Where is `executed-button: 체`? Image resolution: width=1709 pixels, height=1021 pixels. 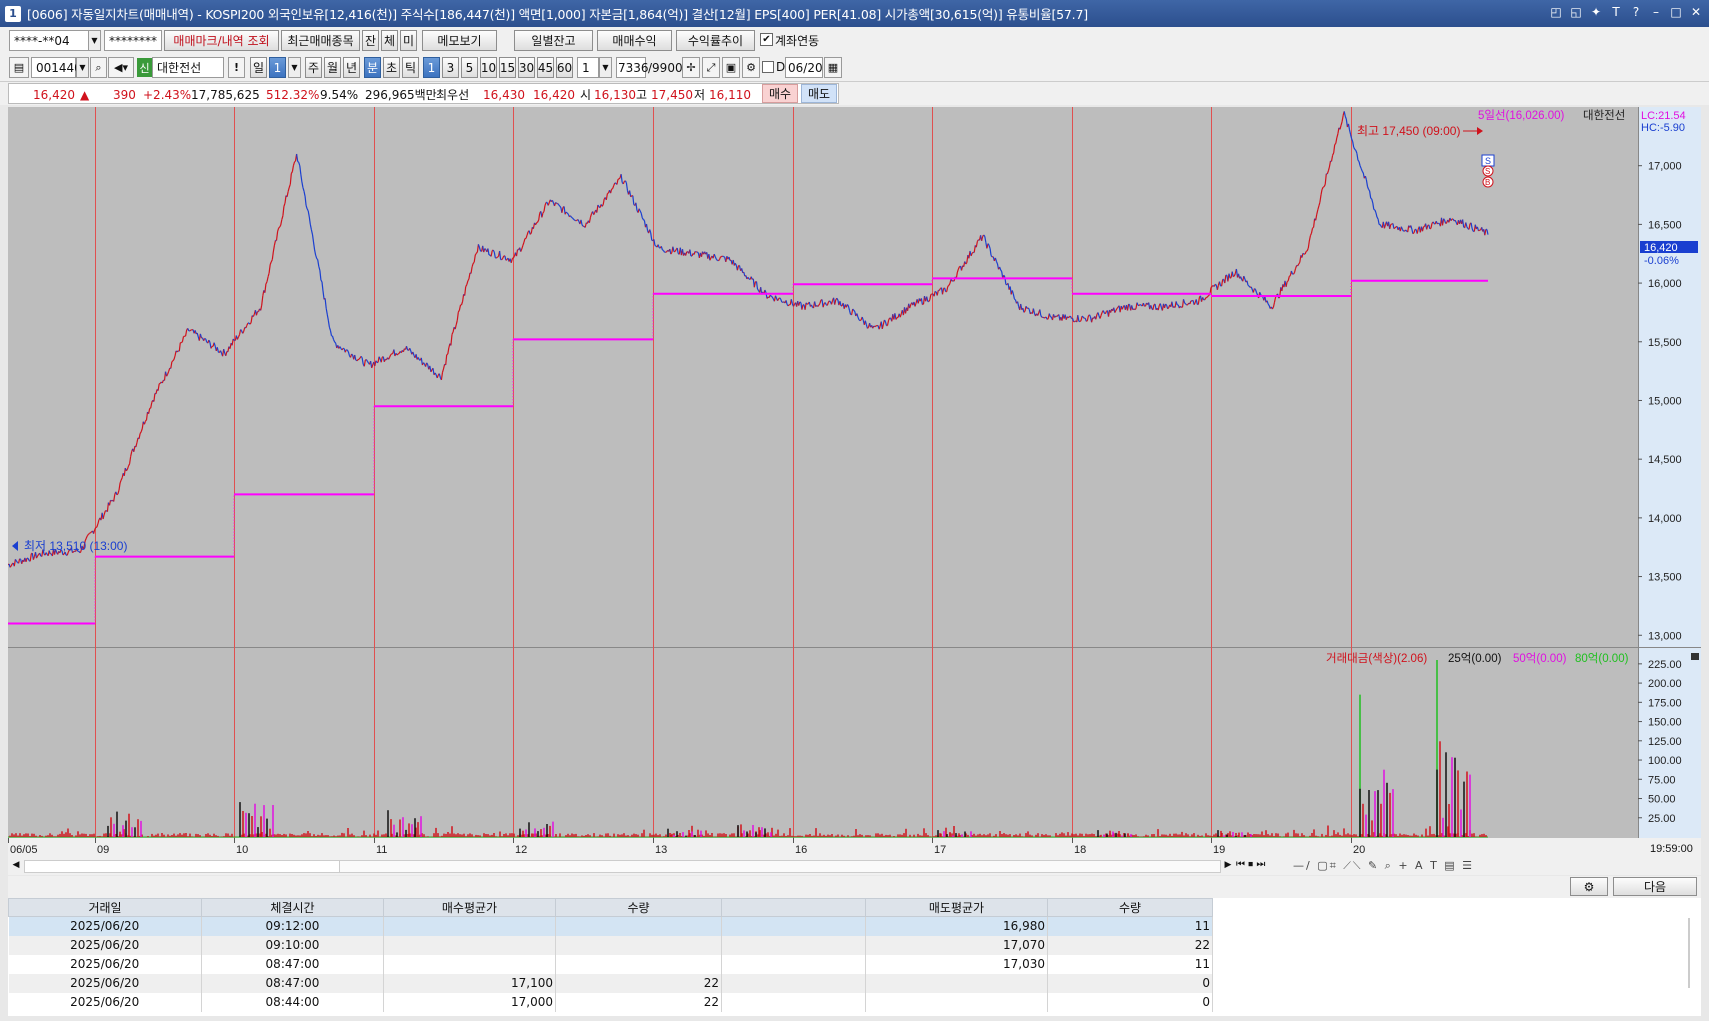
executed-button: 체 is located at coordinates (389, 40).